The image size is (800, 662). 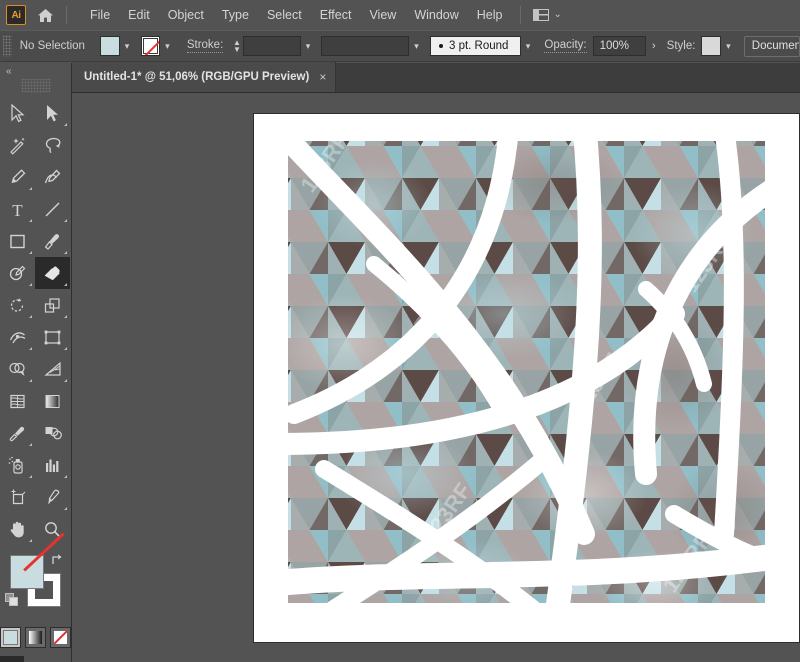 I want to click on gradient-tool, so click(x=52, y=401).